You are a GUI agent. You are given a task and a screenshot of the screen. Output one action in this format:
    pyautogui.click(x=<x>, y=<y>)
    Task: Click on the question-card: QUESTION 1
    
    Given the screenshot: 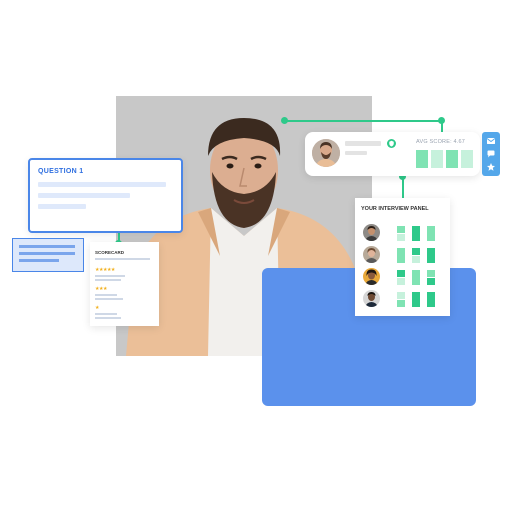 What is the action you would take?
    pyautogui.click(x=105, y=195)
    